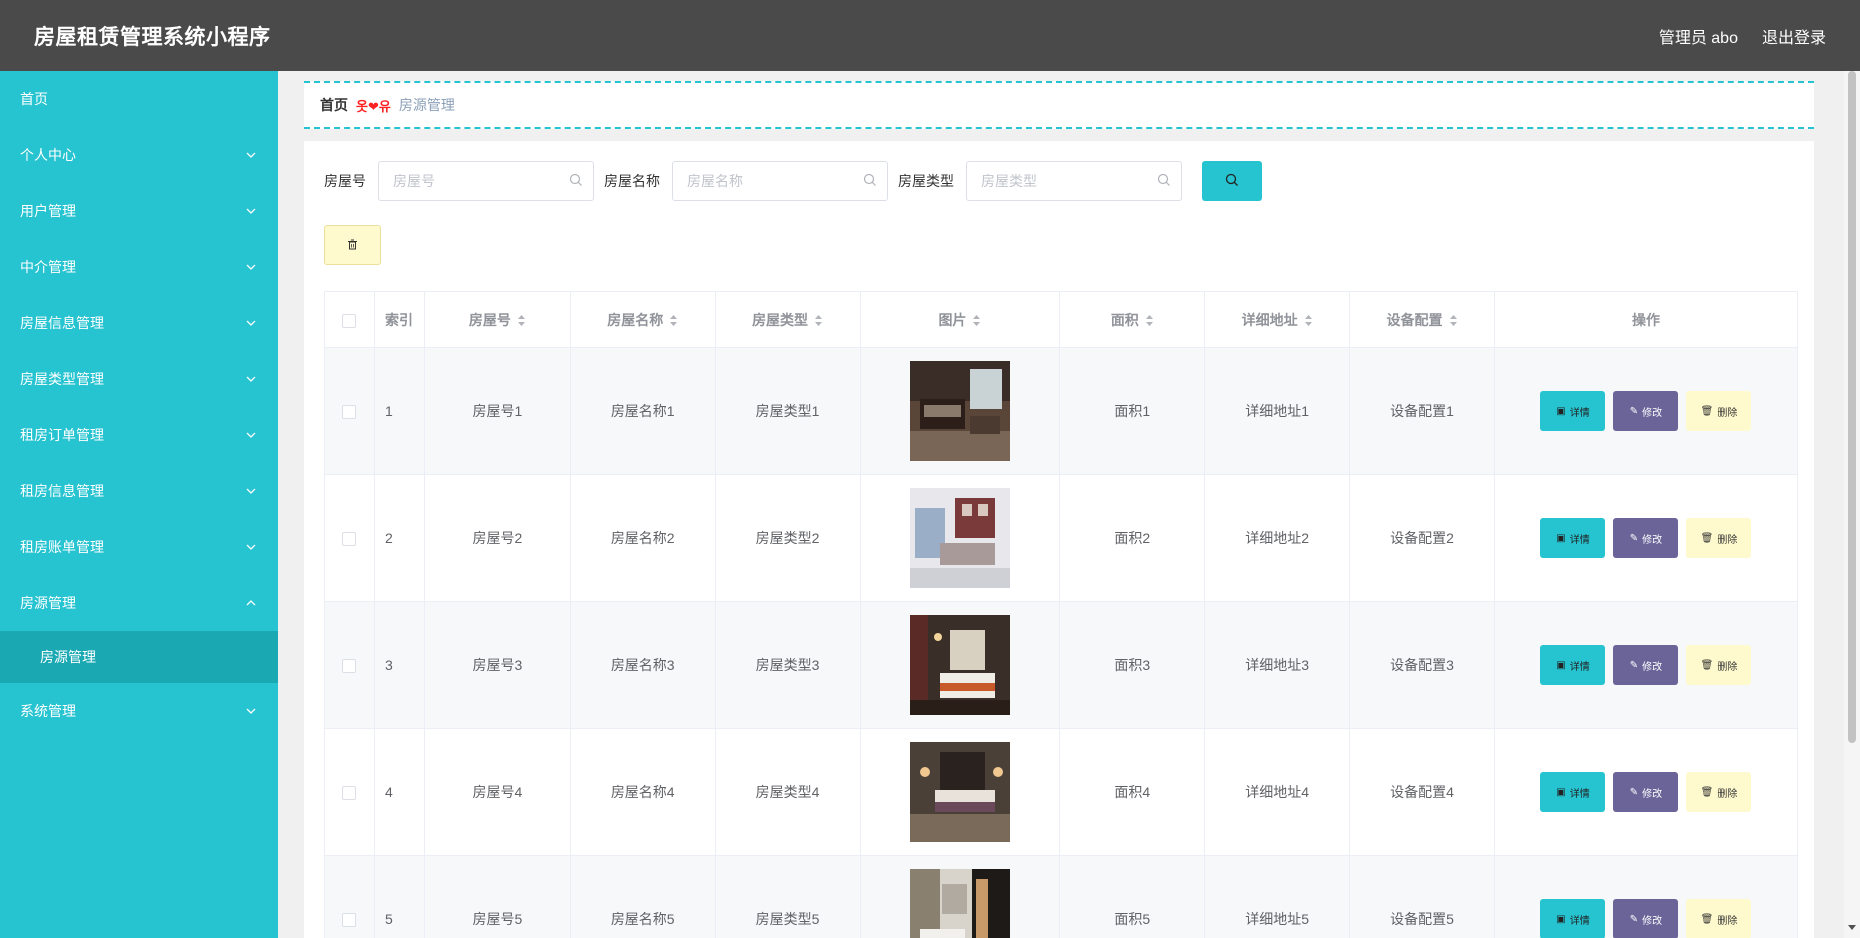  Describe the element at coordinates (139, 99) in the screenshot. I see `sidebar-item-home: 首页` at that location.